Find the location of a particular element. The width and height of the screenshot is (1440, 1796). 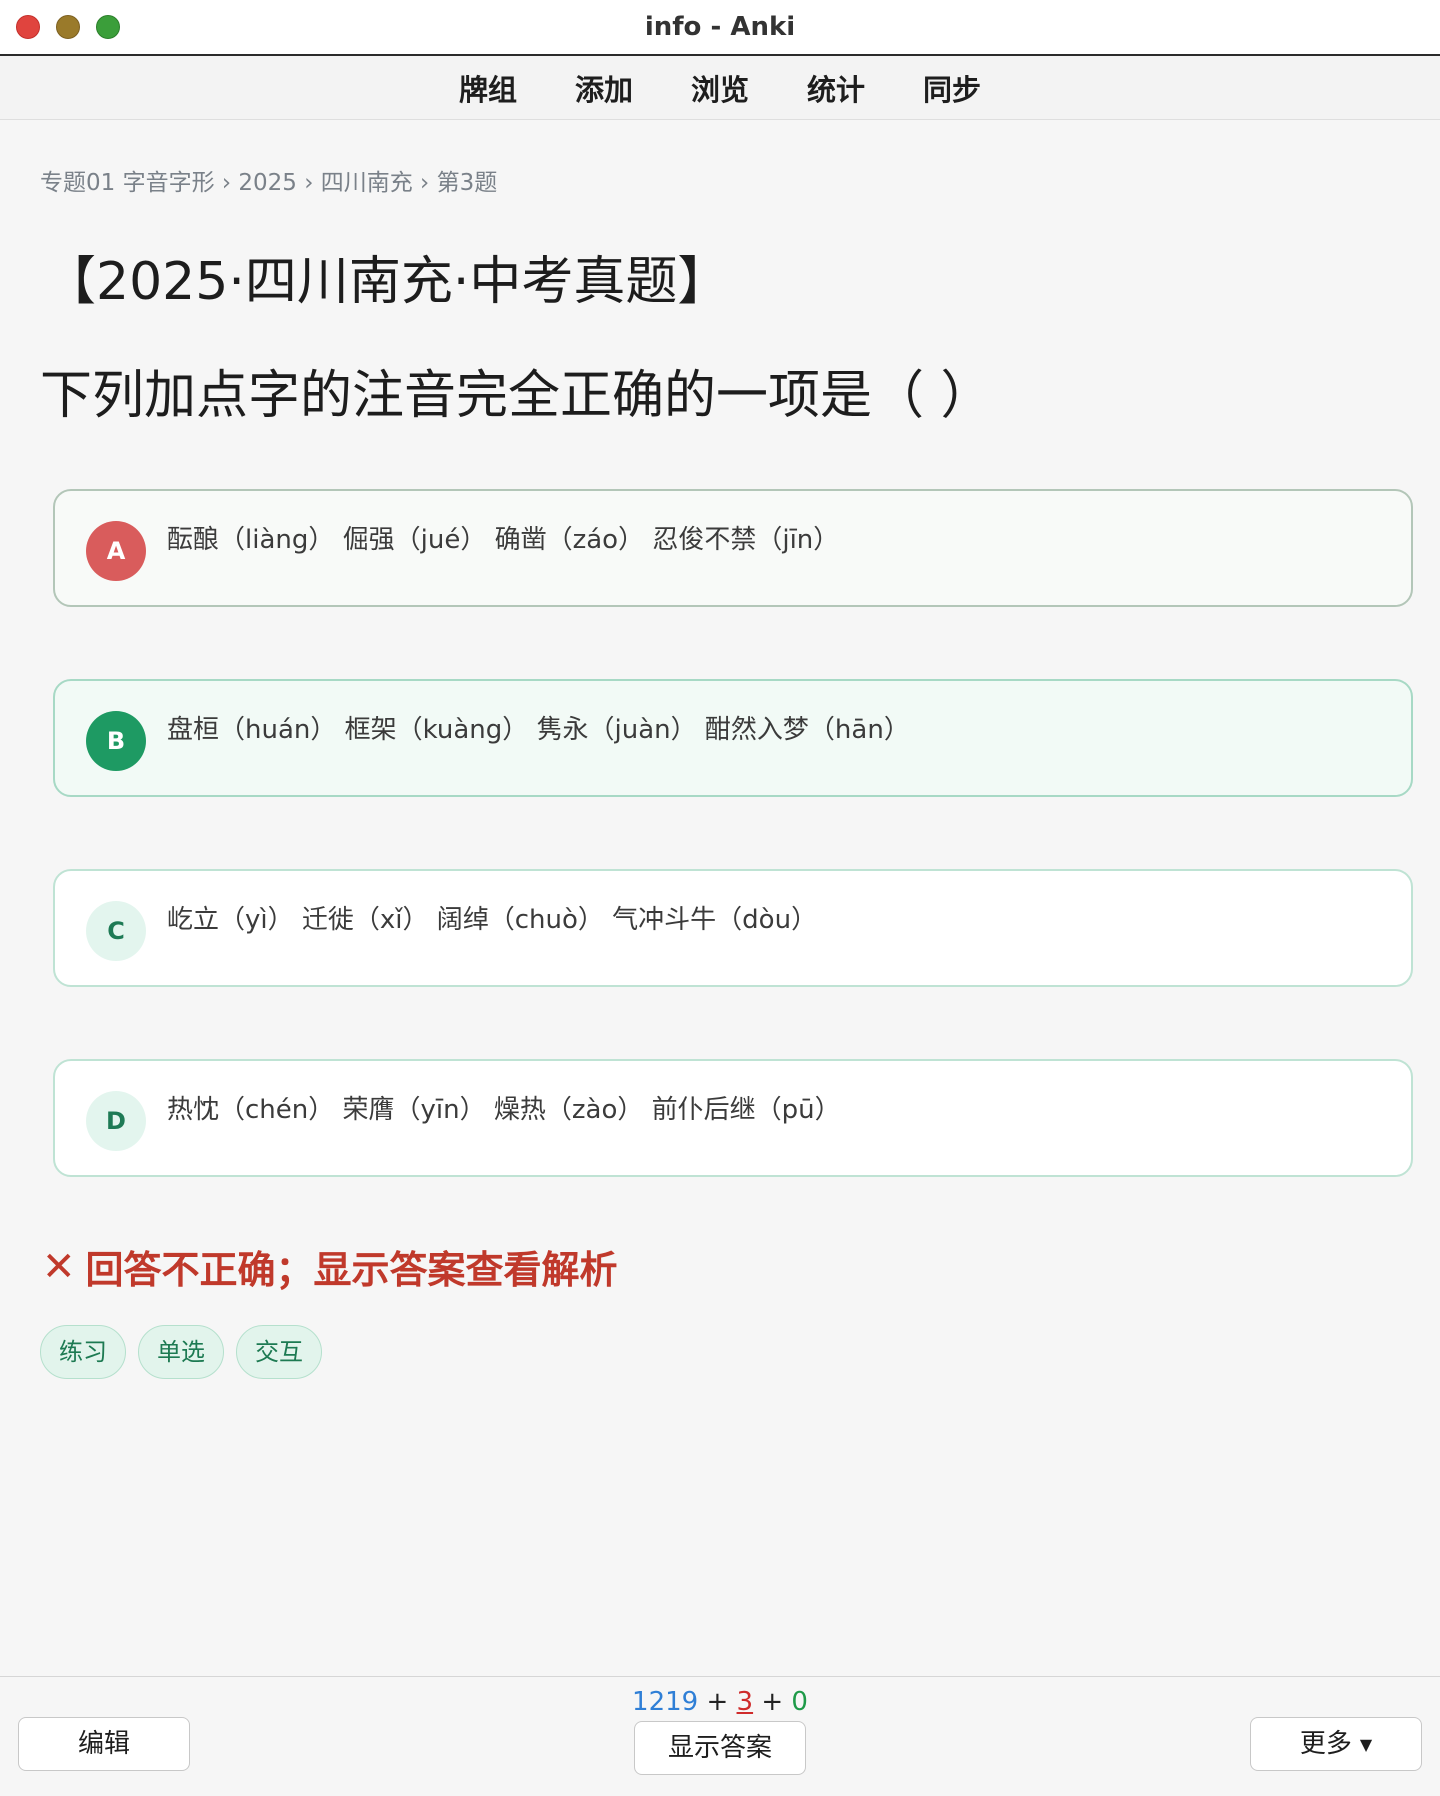

tag-list: 练习 单选 交互 is located at coordinates (181, 1352).